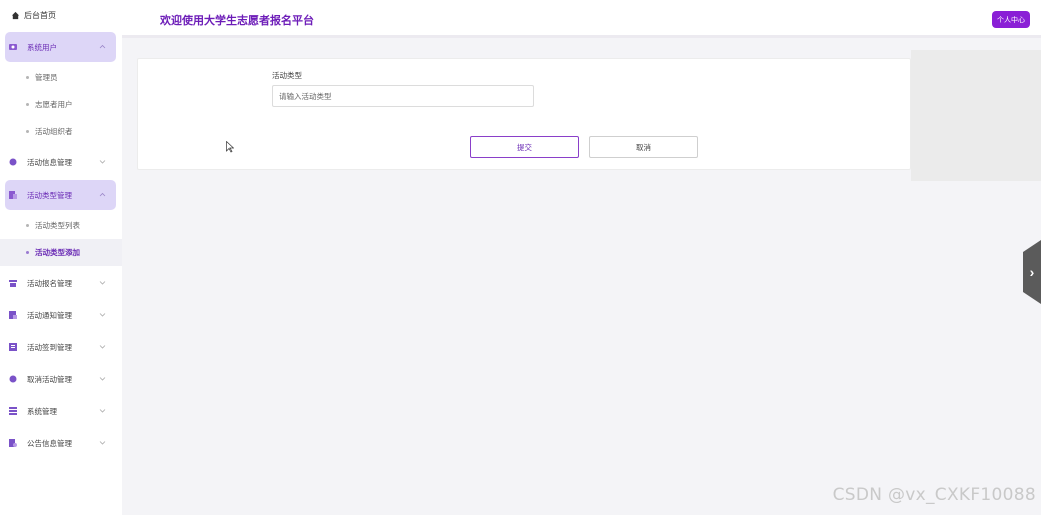 This screenshot has height=515, width=1041. Describe the element at coordinates (42, 411) in the screenshot. I see `menu-label: 系统管理` at that location.